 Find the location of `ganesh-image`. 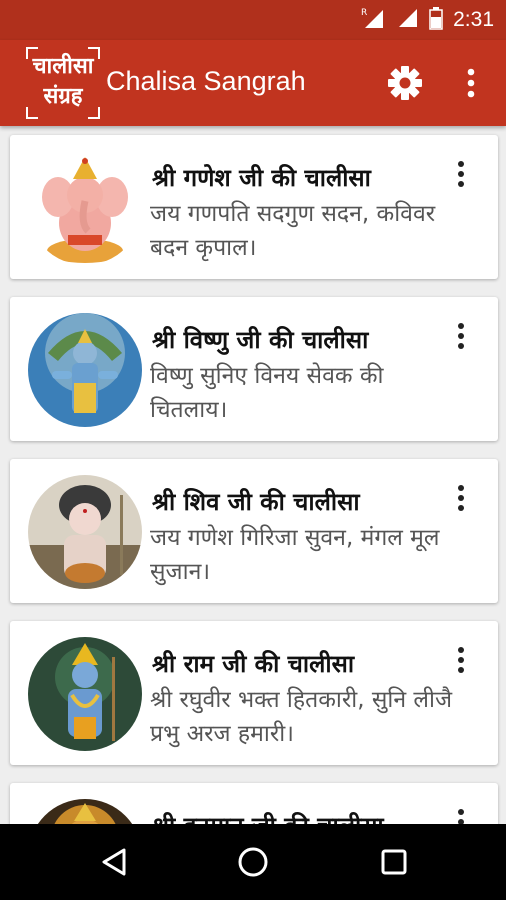

ganesh-image is located at coordinates (85, 208).